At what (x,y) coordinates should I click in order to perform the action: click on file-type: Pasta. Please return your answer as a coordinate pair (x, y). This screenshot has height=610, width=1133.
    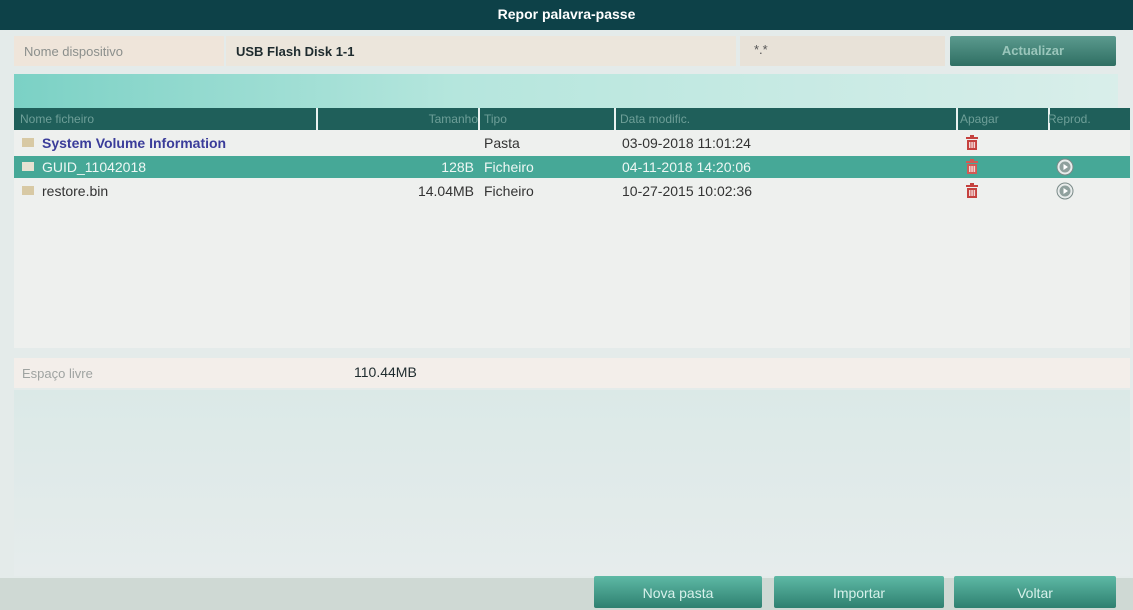
    Looking at the image, I should click on (502, 143).